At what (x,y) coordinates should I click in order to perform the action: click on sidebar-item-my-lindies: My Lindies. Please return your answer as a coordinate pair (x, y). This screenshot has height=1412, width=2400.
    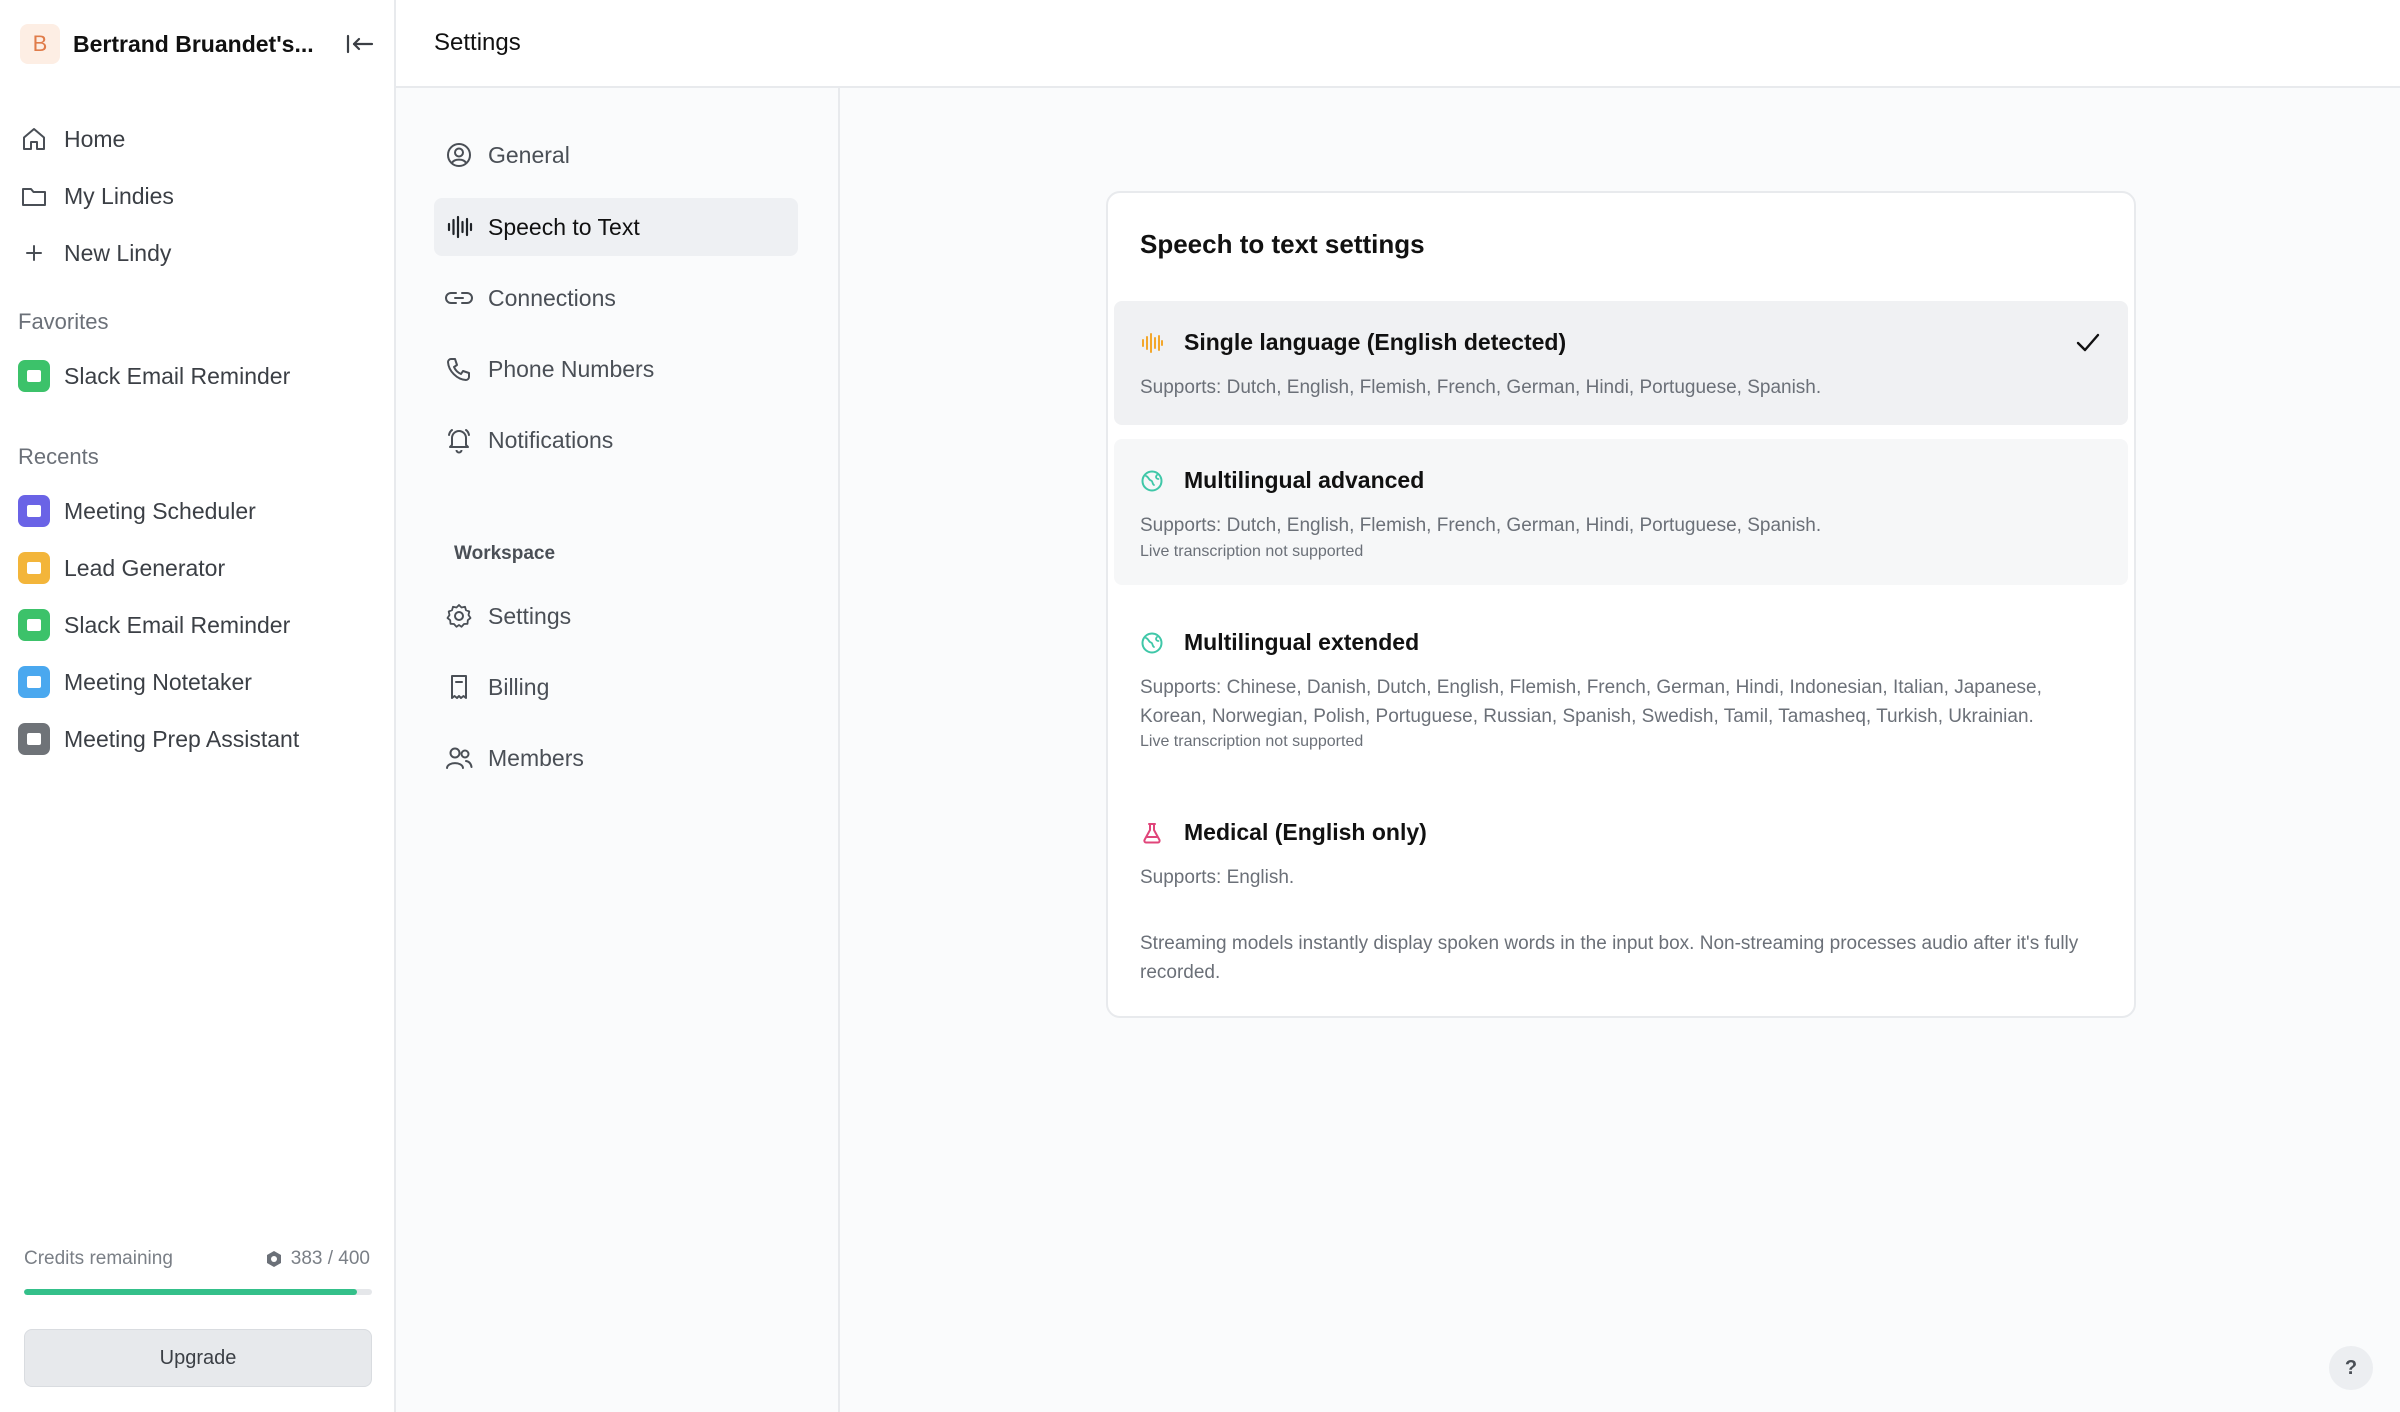
    Looking at the image, I should click on (198, 196).